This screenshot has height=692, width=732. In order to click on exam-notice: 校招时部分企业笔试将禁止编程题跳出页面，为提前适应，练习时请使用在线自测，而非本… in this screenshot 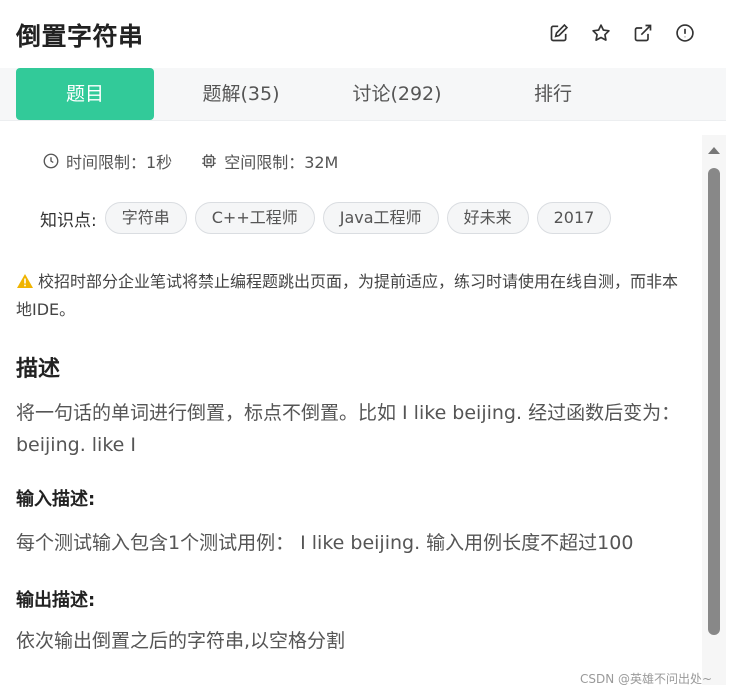, I will do `click(351, 296)`.